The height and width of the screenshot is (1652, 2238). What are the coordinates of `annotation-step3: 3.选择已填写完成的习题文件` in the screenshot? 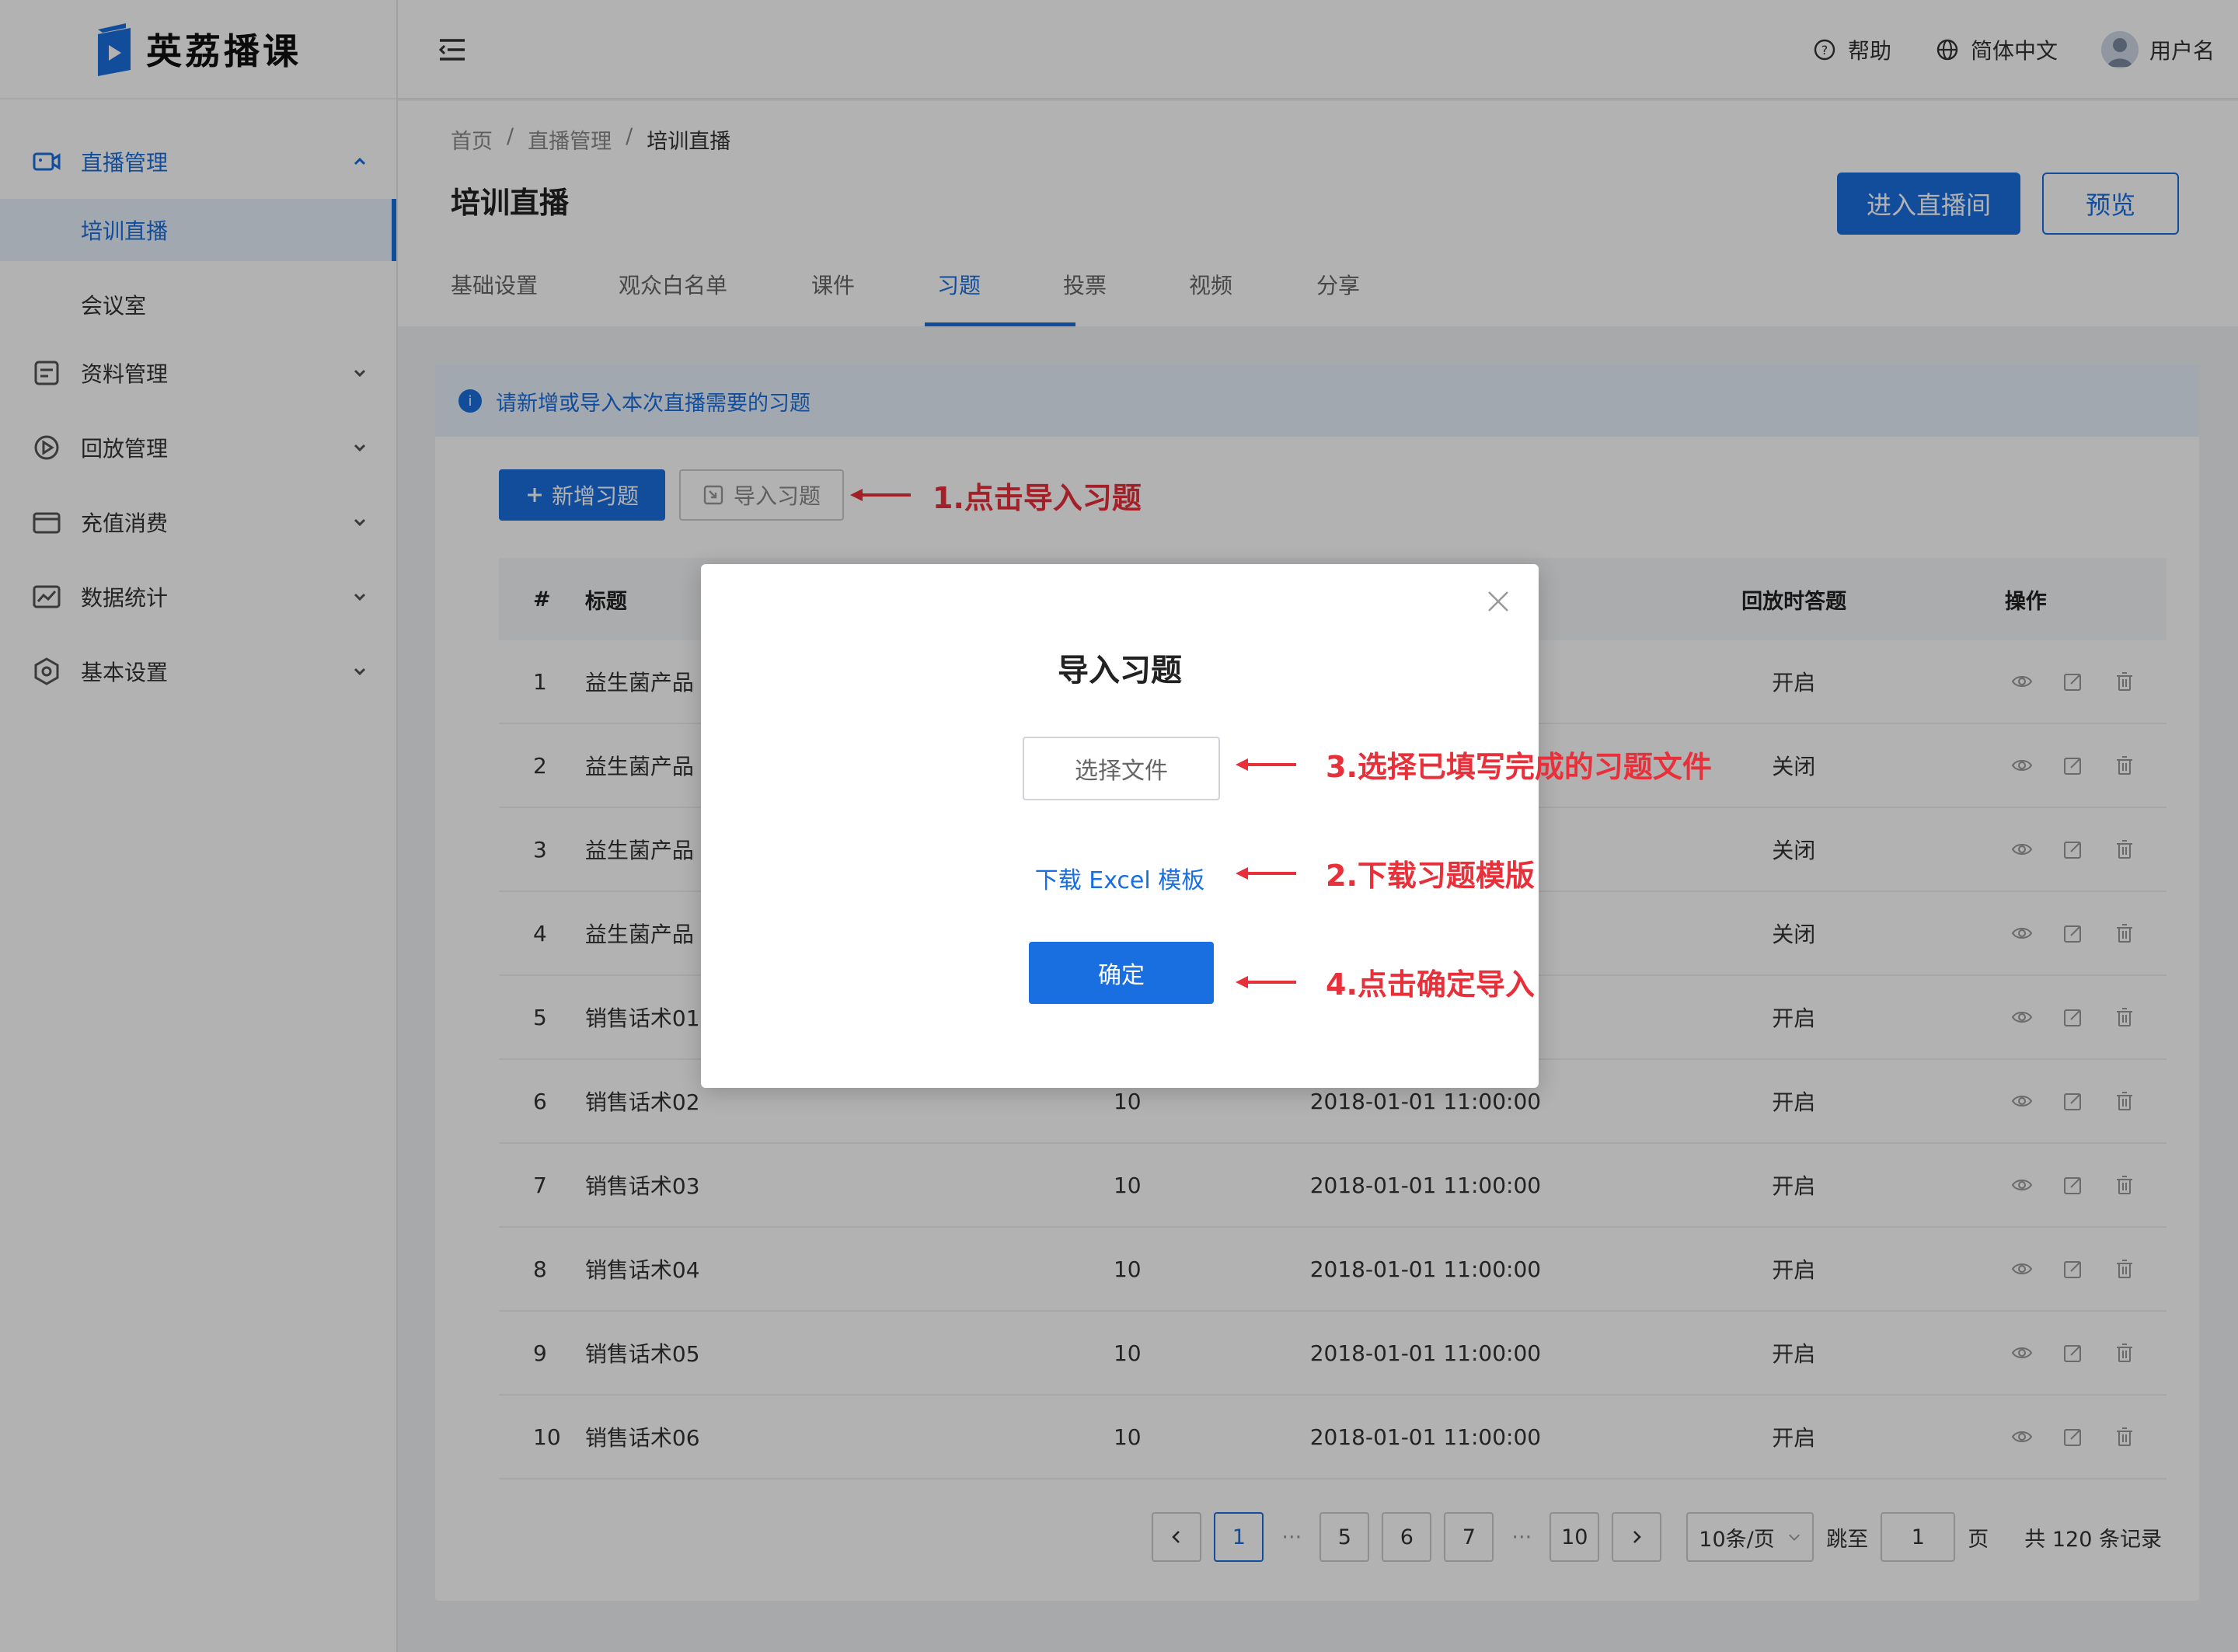 It's located at (1519, 767).